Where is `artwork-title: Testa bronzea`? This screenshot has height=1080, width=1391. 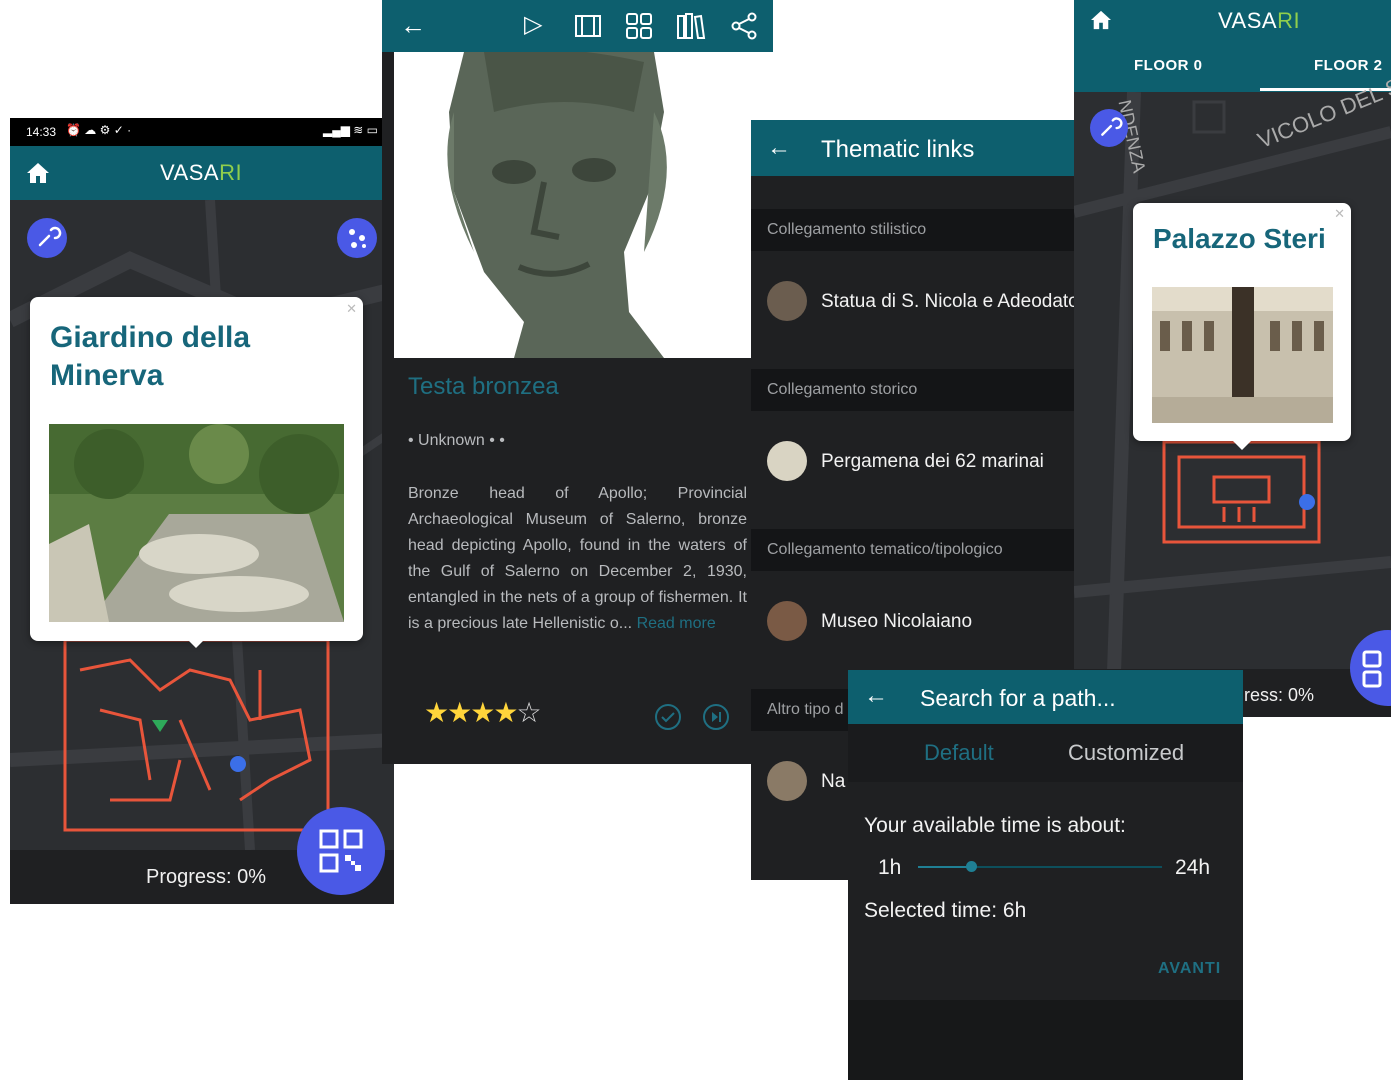
artwork-title: Testa bronzea is located at coordinates (483, 386).